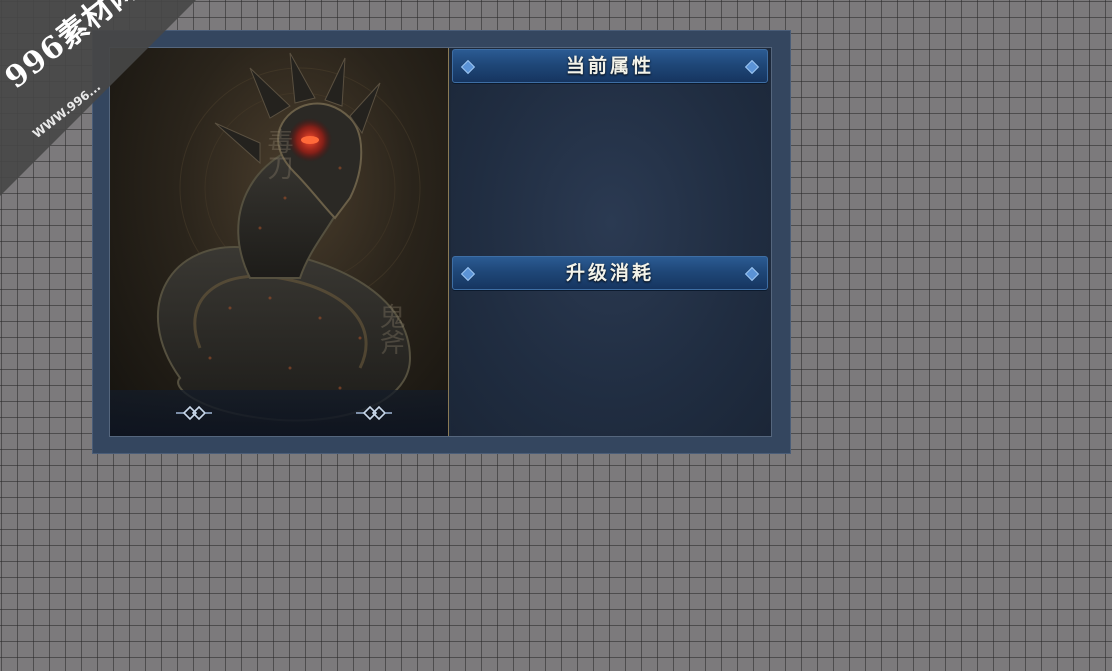 This screenshot has height=671, width=1112. I want to click on upgrade-cost-header: 升级消耗, so click(610, 273).